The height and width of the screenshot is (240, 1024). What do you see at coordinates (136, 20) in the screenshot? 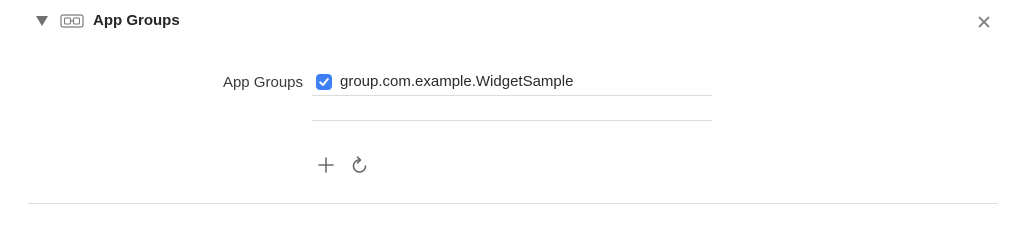
I see `capability-title: App Groups` at bounding box center [136, 20].